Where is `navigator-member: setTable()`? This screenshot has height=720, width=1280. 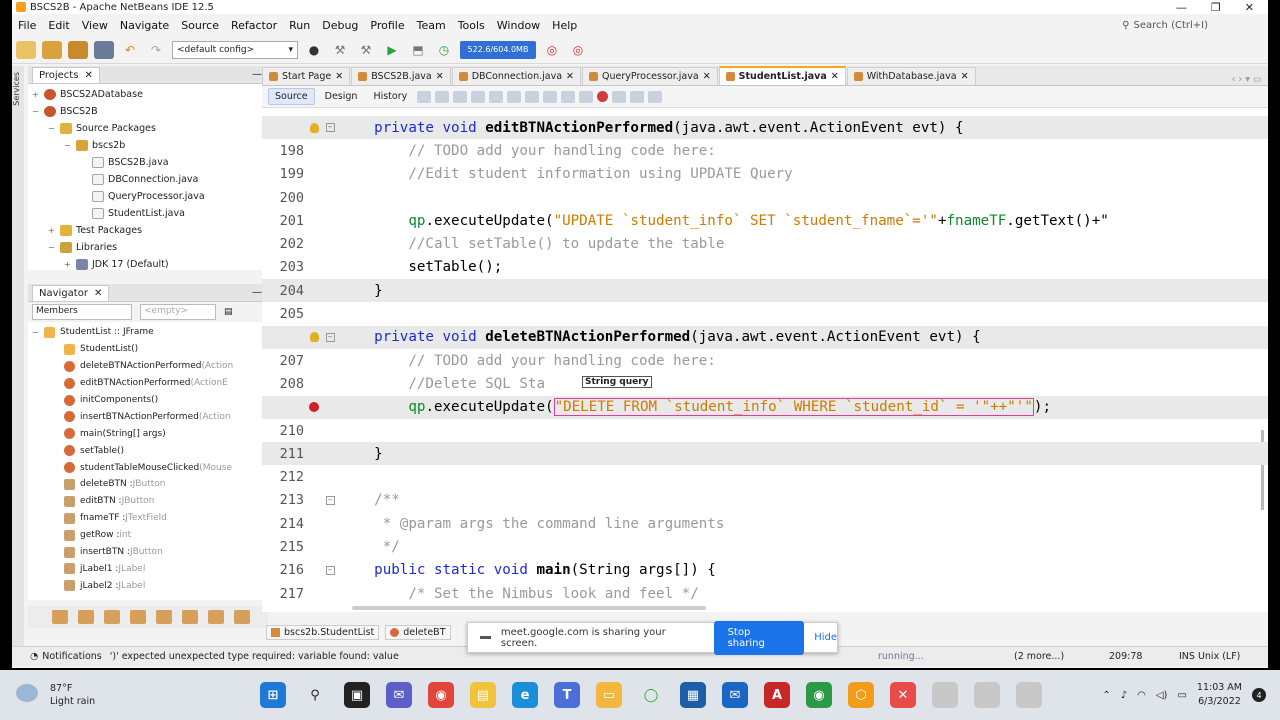 navigator-member: setTable() is located at coordinates (147, 450).